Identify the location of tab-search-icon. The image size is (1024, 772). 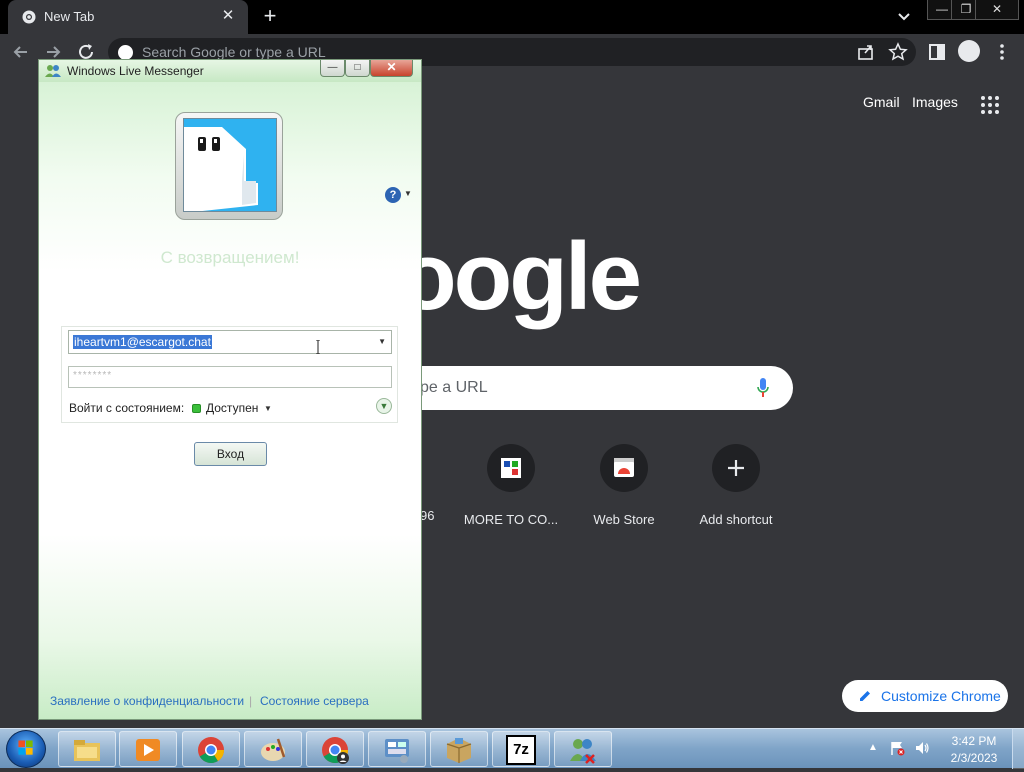
(904, 17).